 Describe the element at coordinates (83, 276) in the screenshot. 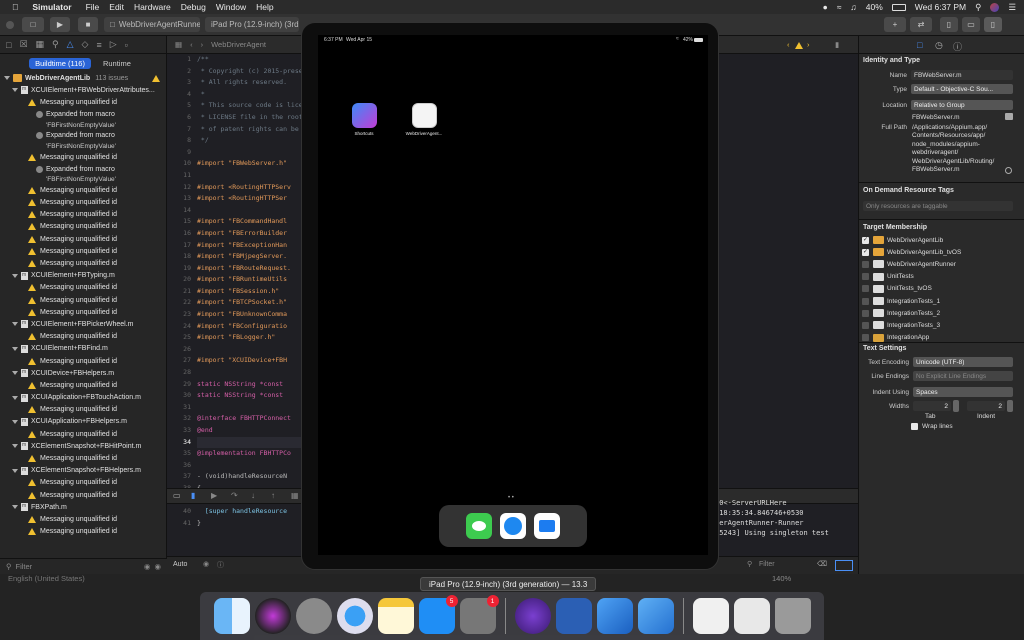

I see `issue-file-row: XCUIElement+FBTyping.m` at that location.